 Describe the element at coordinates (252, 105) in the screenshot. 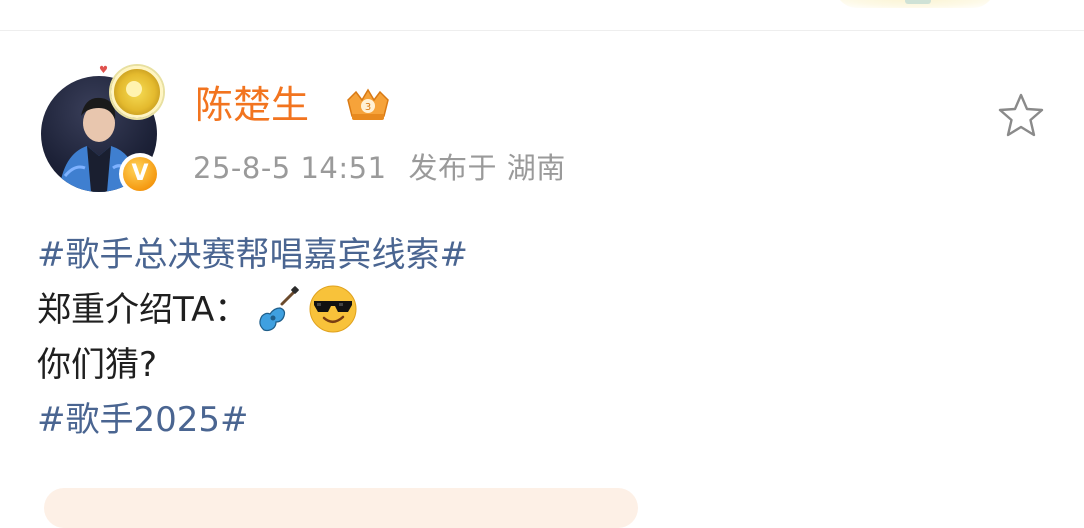

I see `author-name: 陈楚生` at that location.